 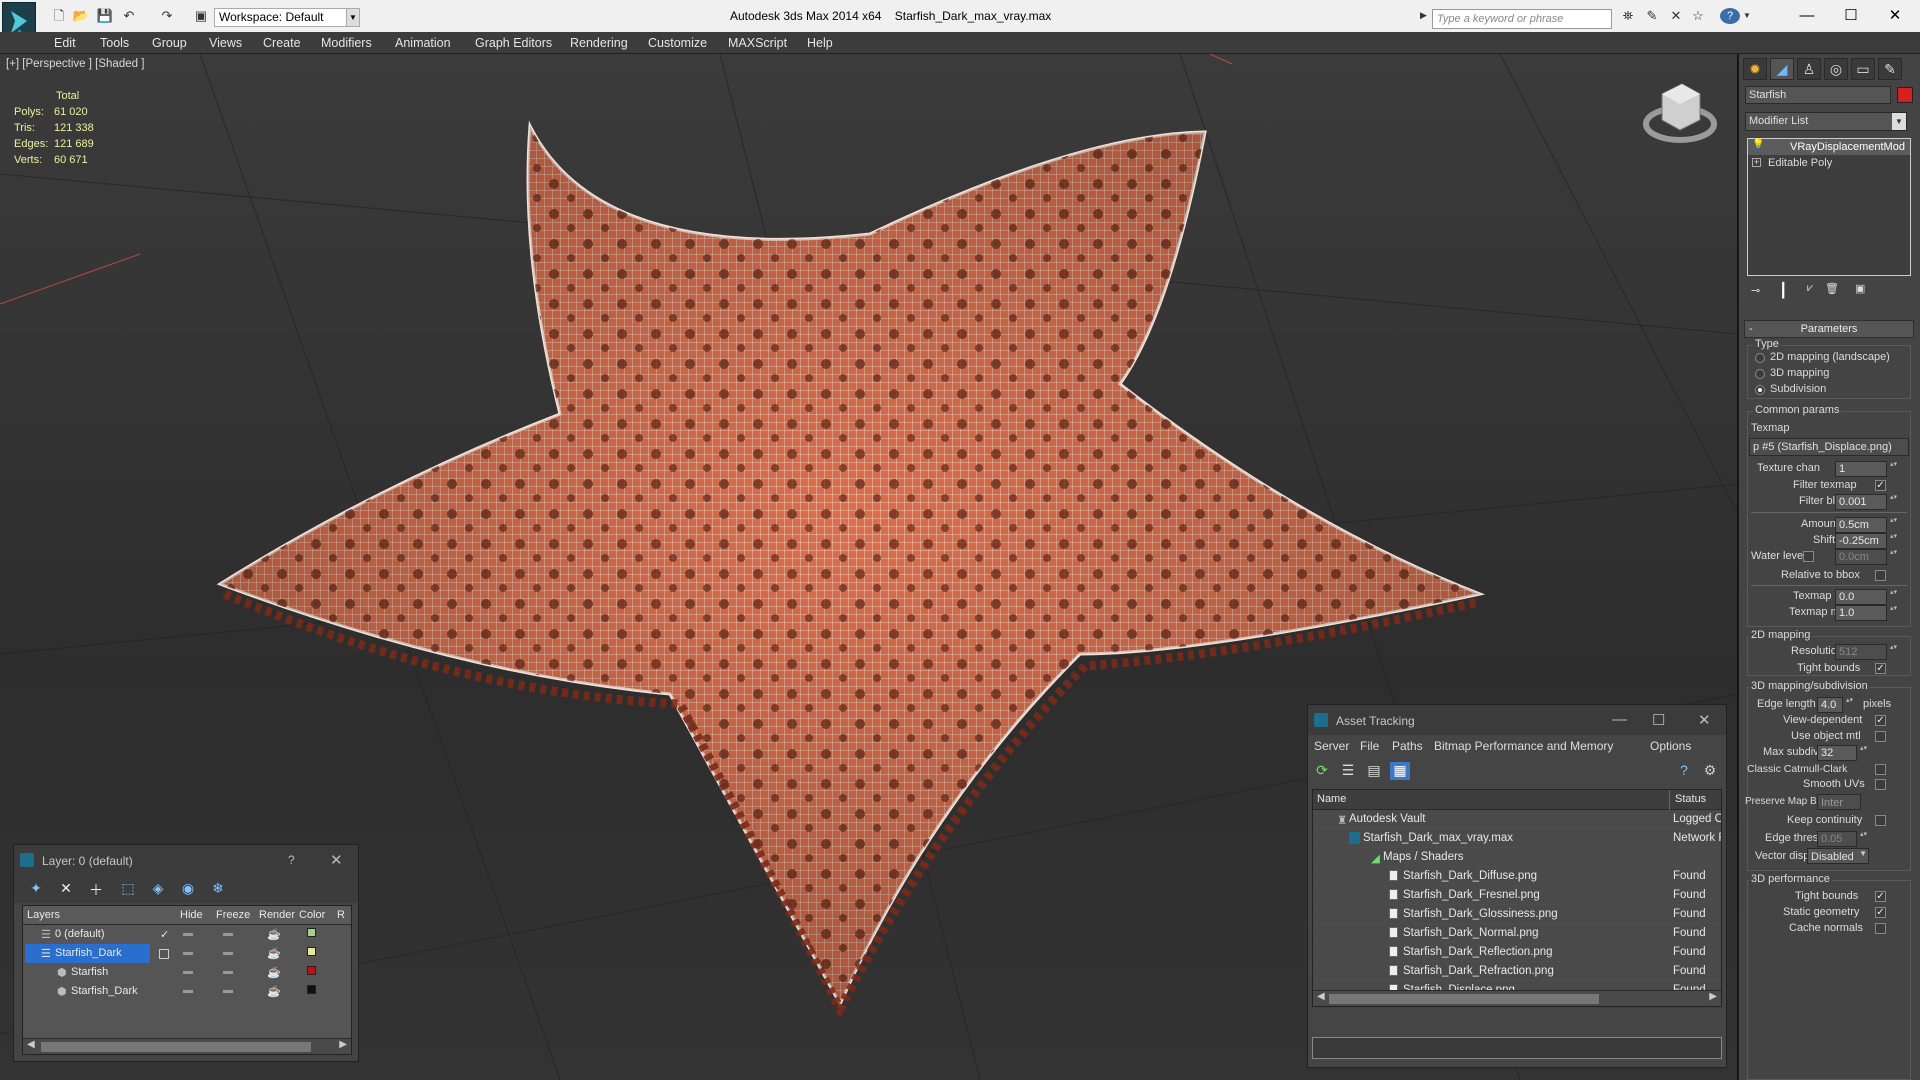 I want to click on texmap-button: p #5 (Starfish_Displace.png), so click(x=1829, y=447).